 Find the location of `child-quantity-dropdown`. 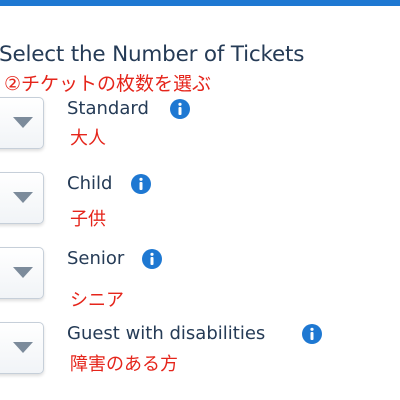

child-quantity-dropdown is located at coordinates (22, 198).